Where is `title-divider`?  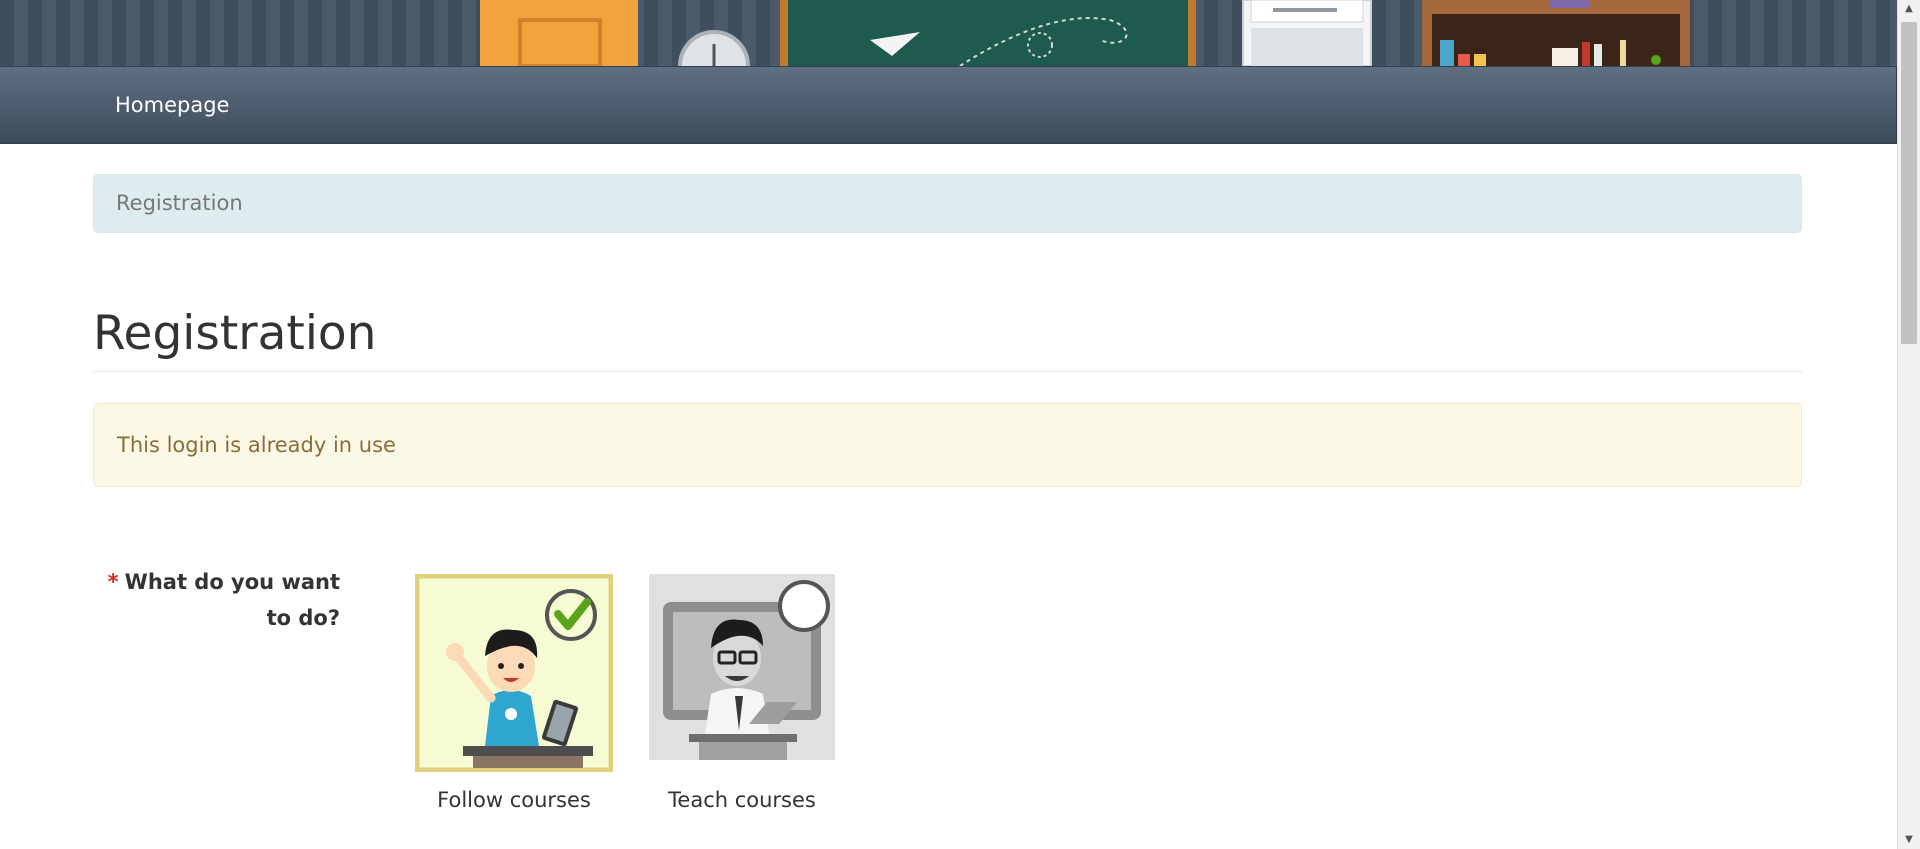
title-divider is located at coordinates (947, 371).